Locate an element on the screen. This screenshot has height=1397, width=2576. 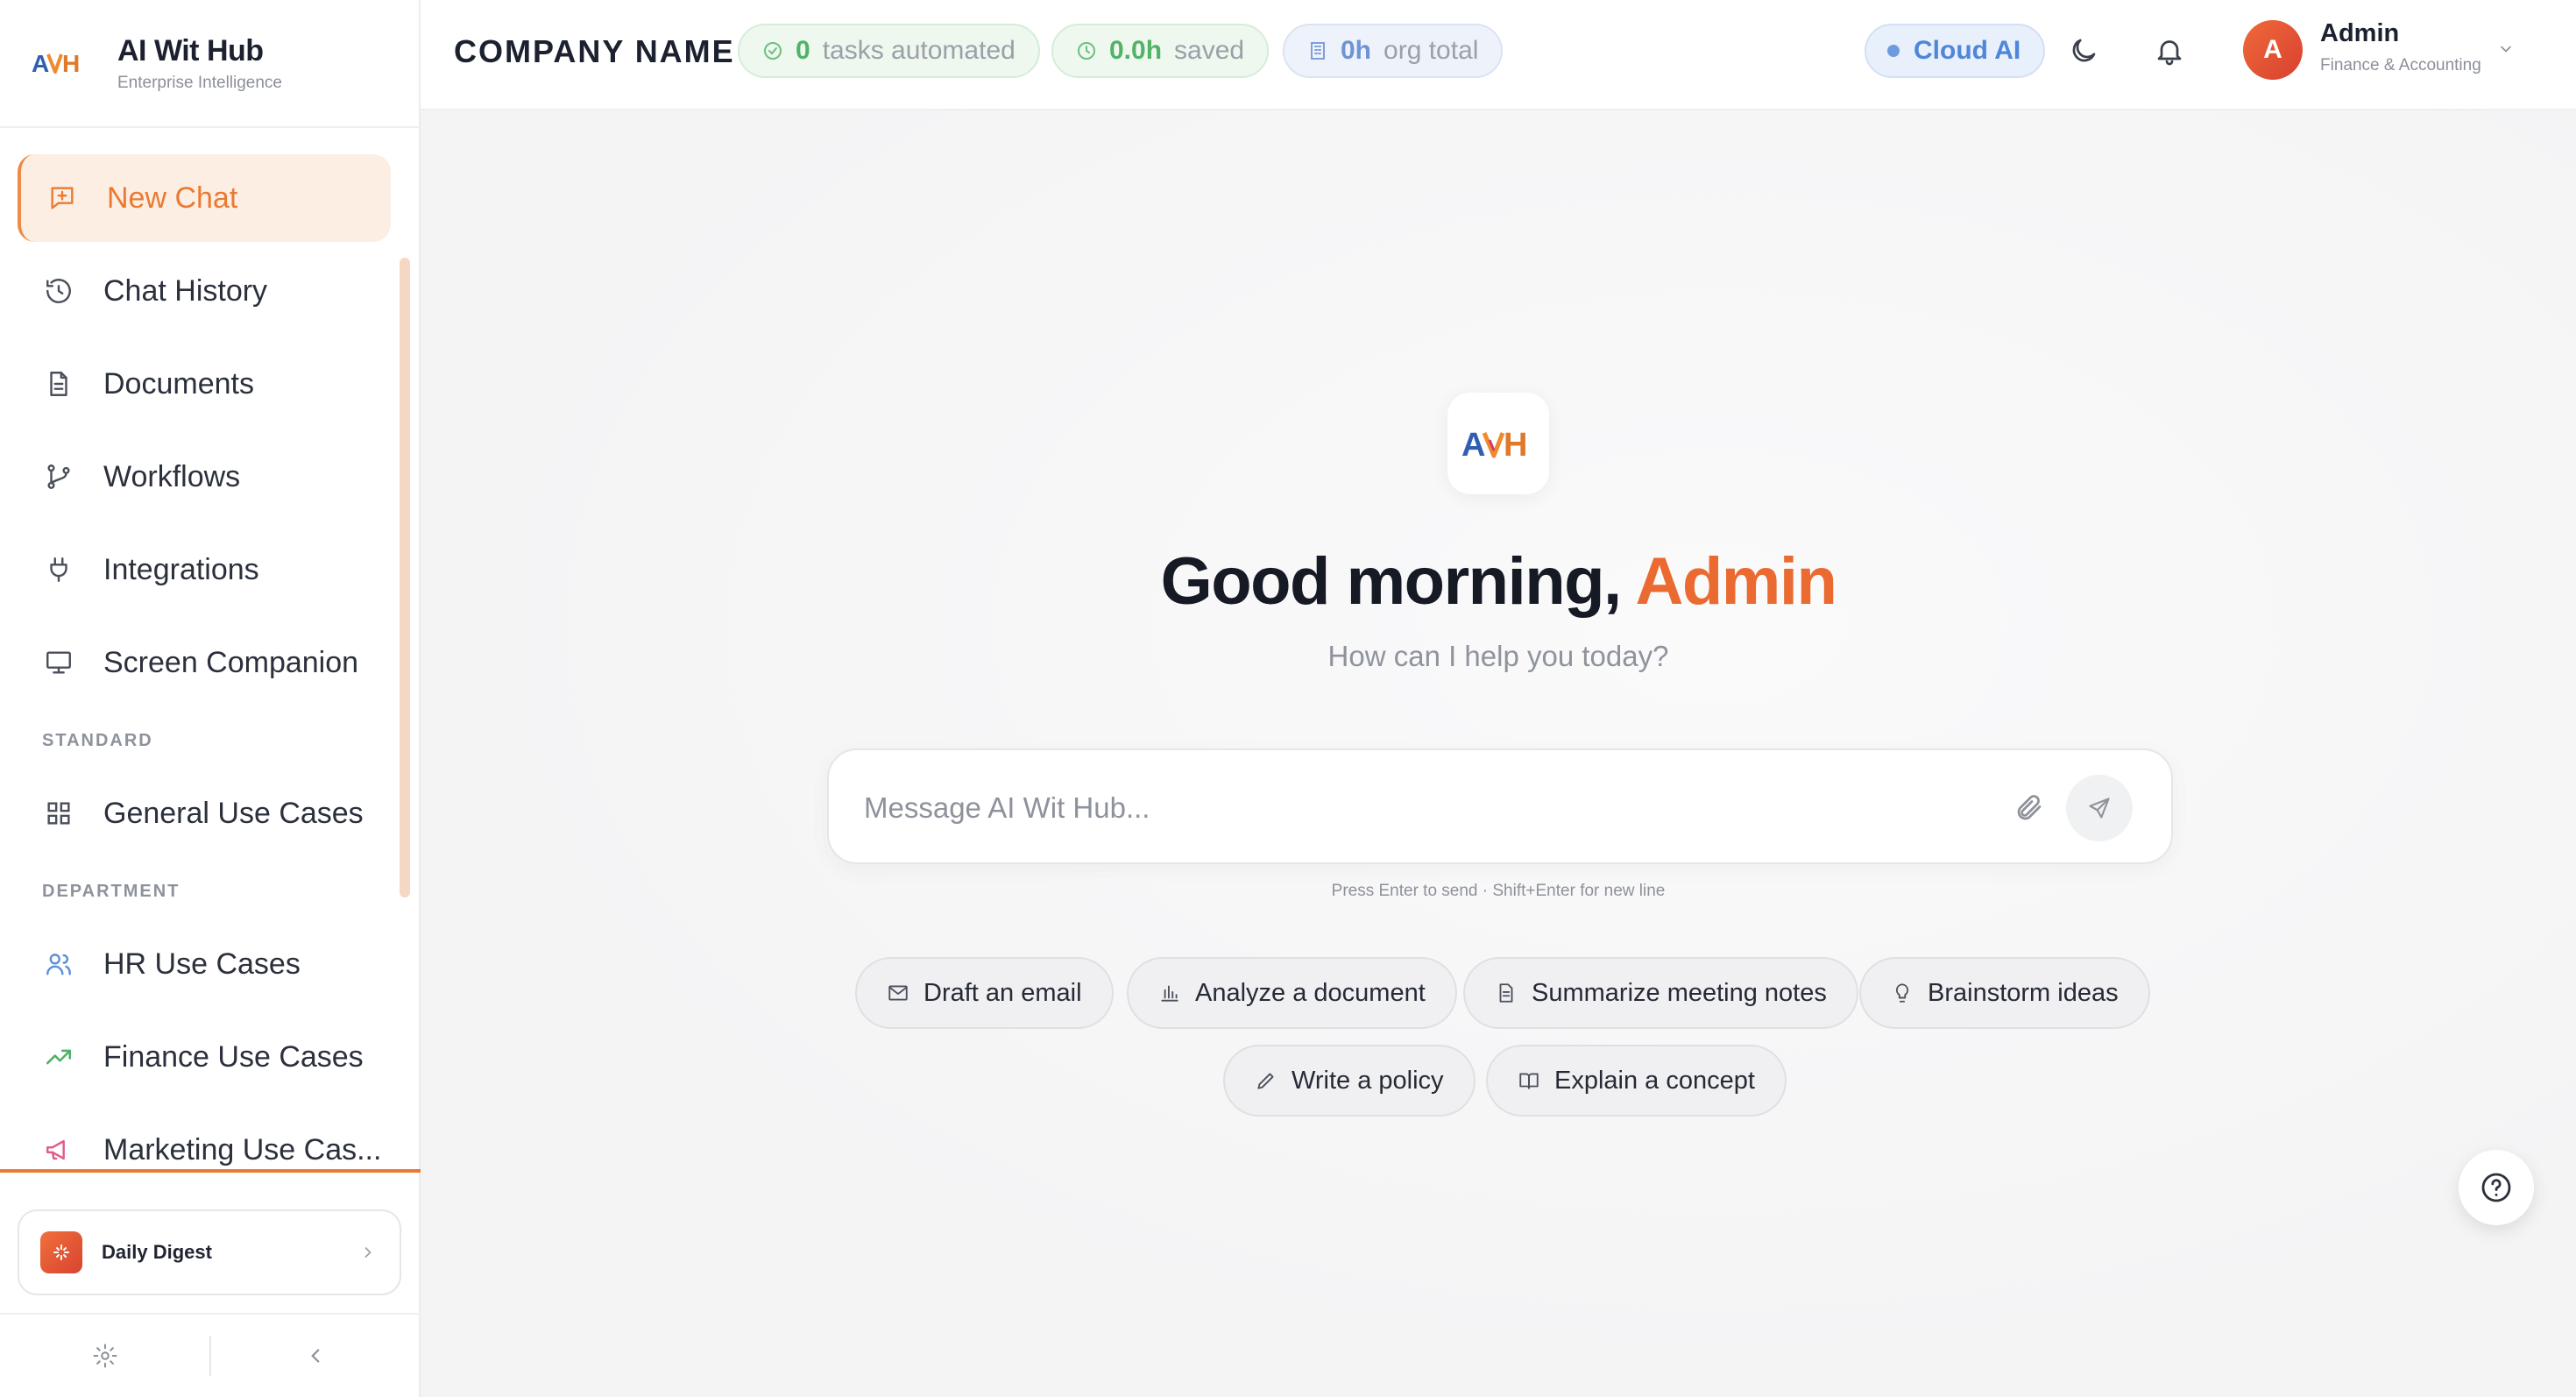
section-title-department: DEPARTMENT is located at coordinates (111, 891).